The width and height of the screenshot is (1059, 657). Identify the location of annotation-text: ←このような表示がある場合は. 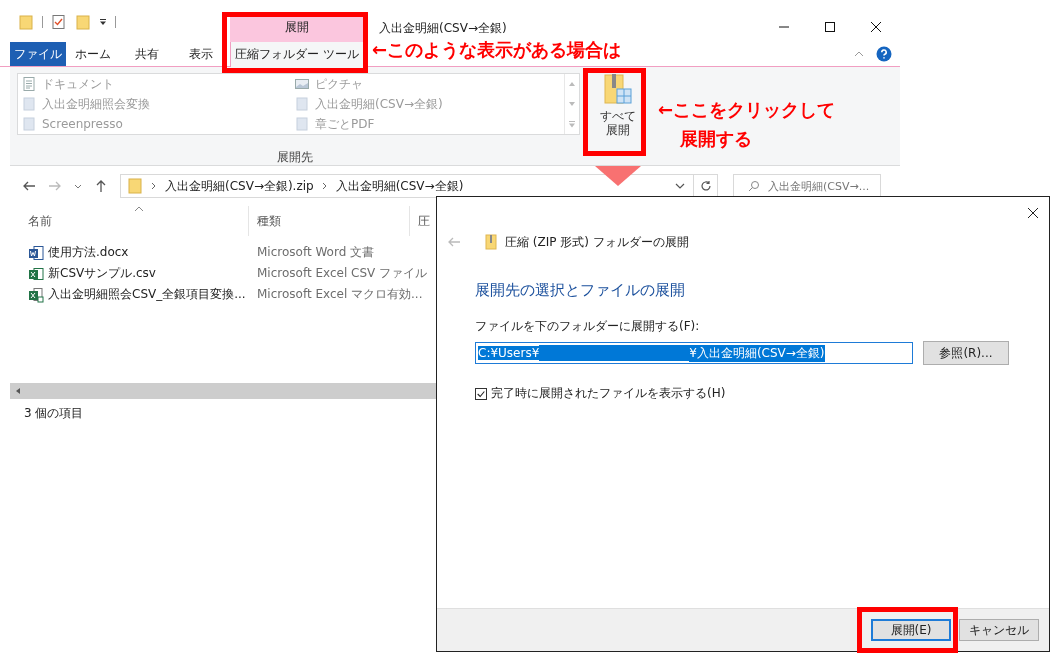
(497, 50).